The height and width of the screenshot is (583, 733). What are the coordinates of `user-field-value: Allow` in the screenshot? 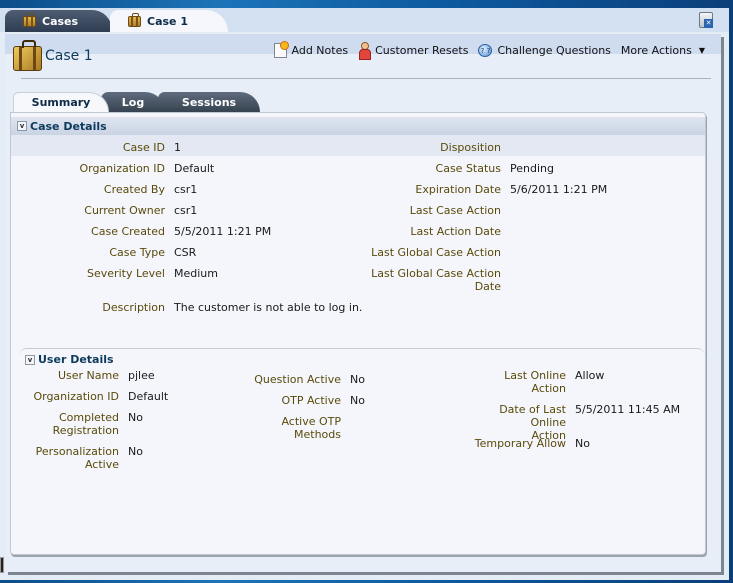 It's located at (590, 375).